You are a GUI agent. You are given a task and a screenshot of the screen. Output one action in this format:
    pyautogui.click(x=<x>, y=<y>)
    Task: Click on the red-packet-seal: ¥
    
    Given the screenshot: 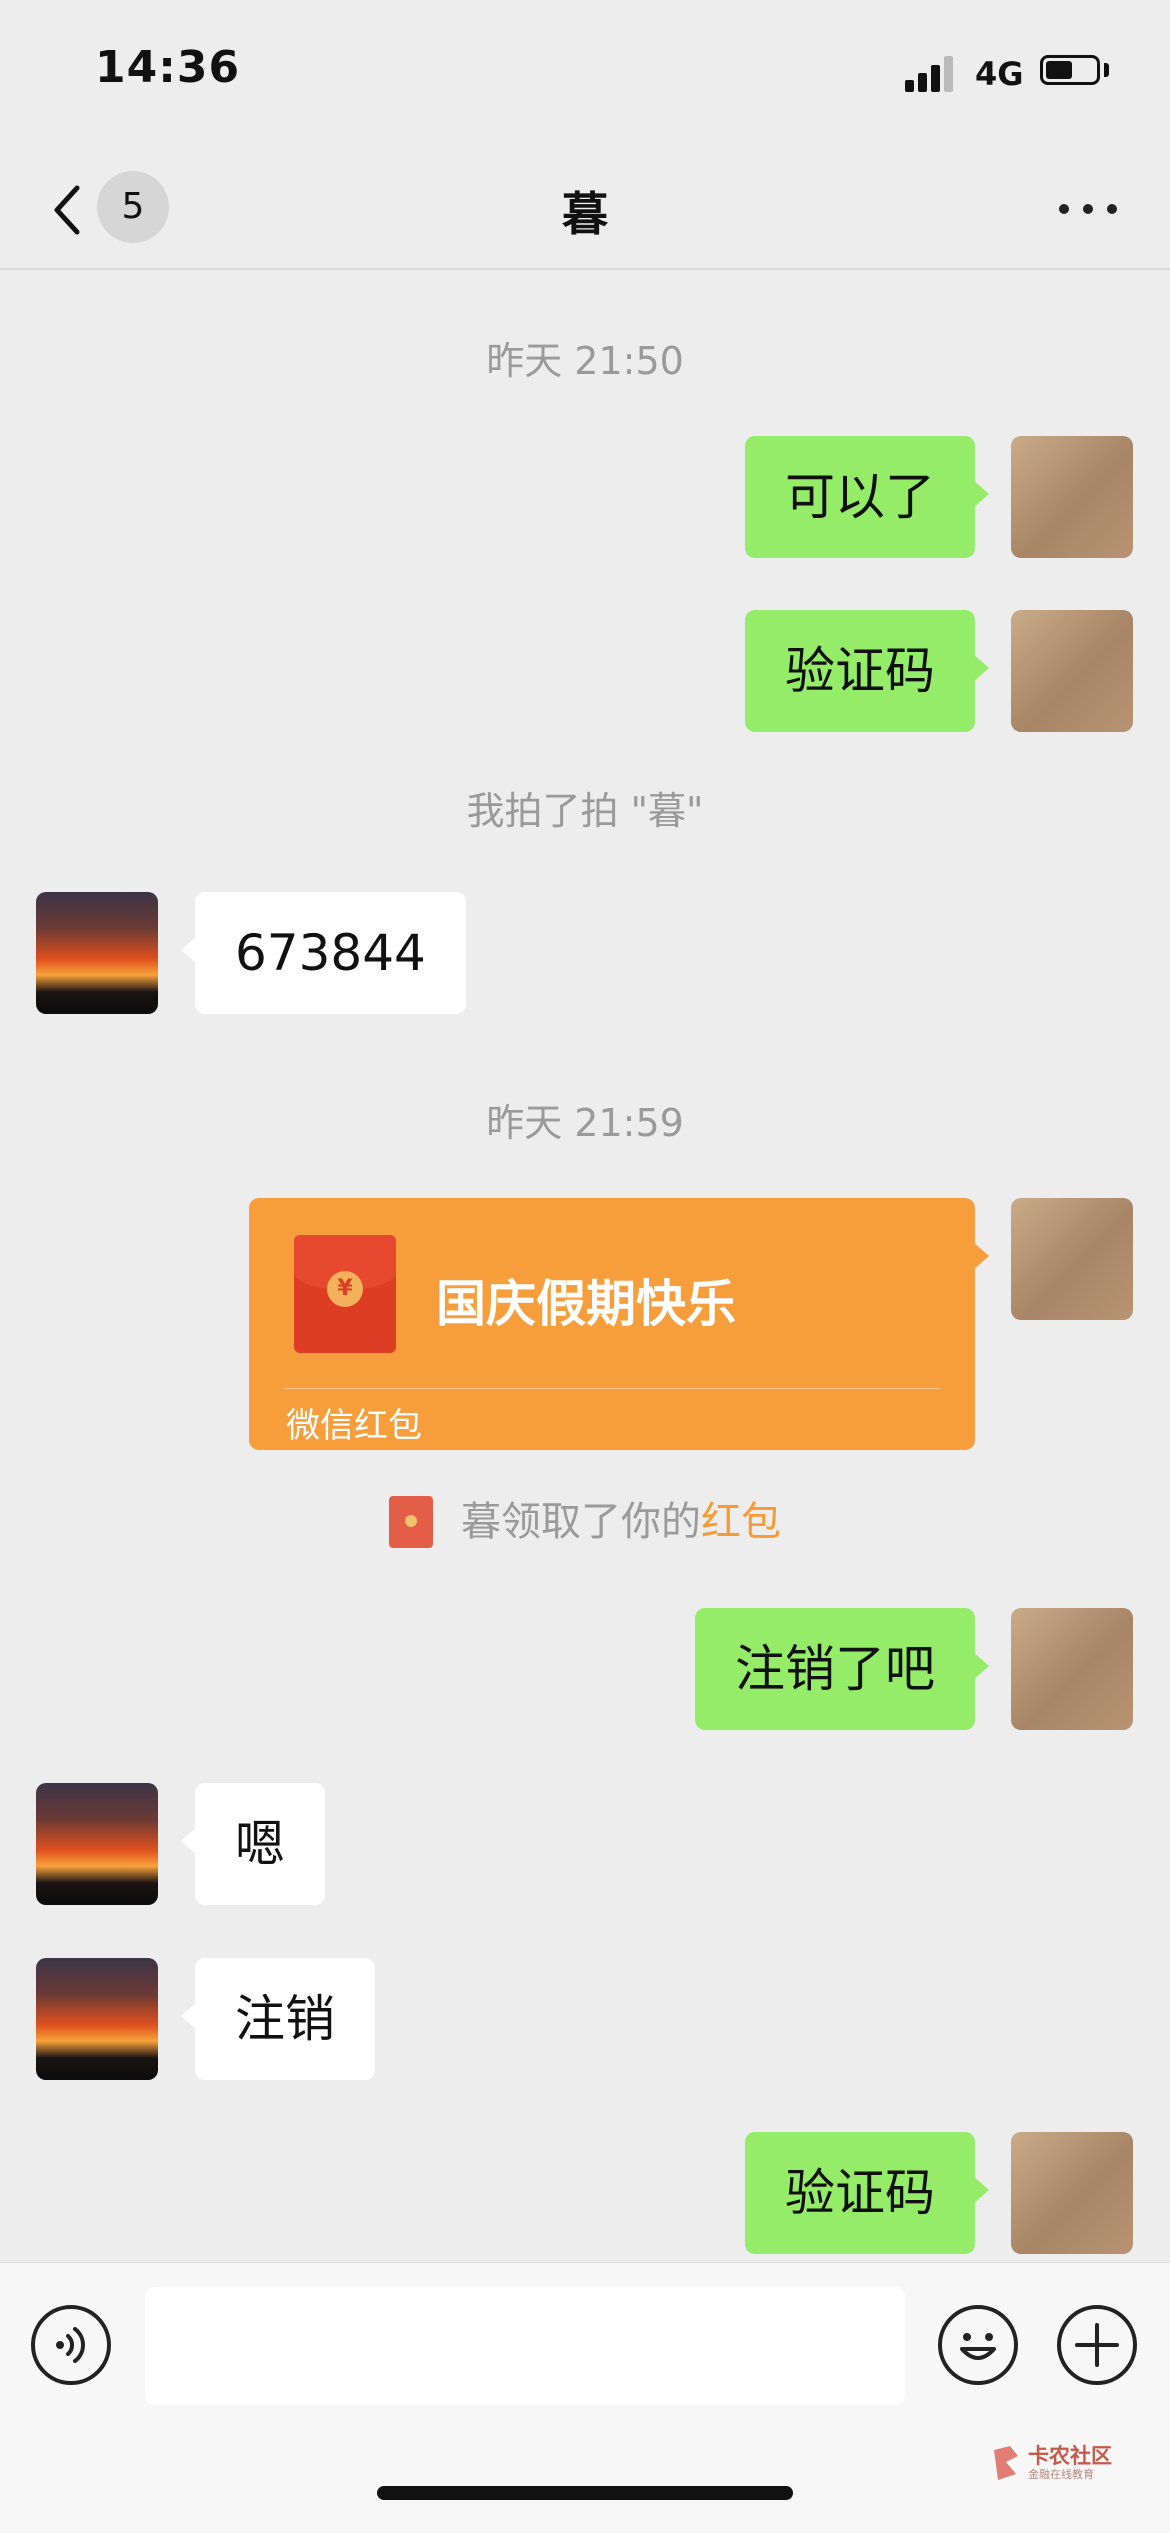 What is the action you would take?
    pyautogui.click(x=345, y=1289)
    